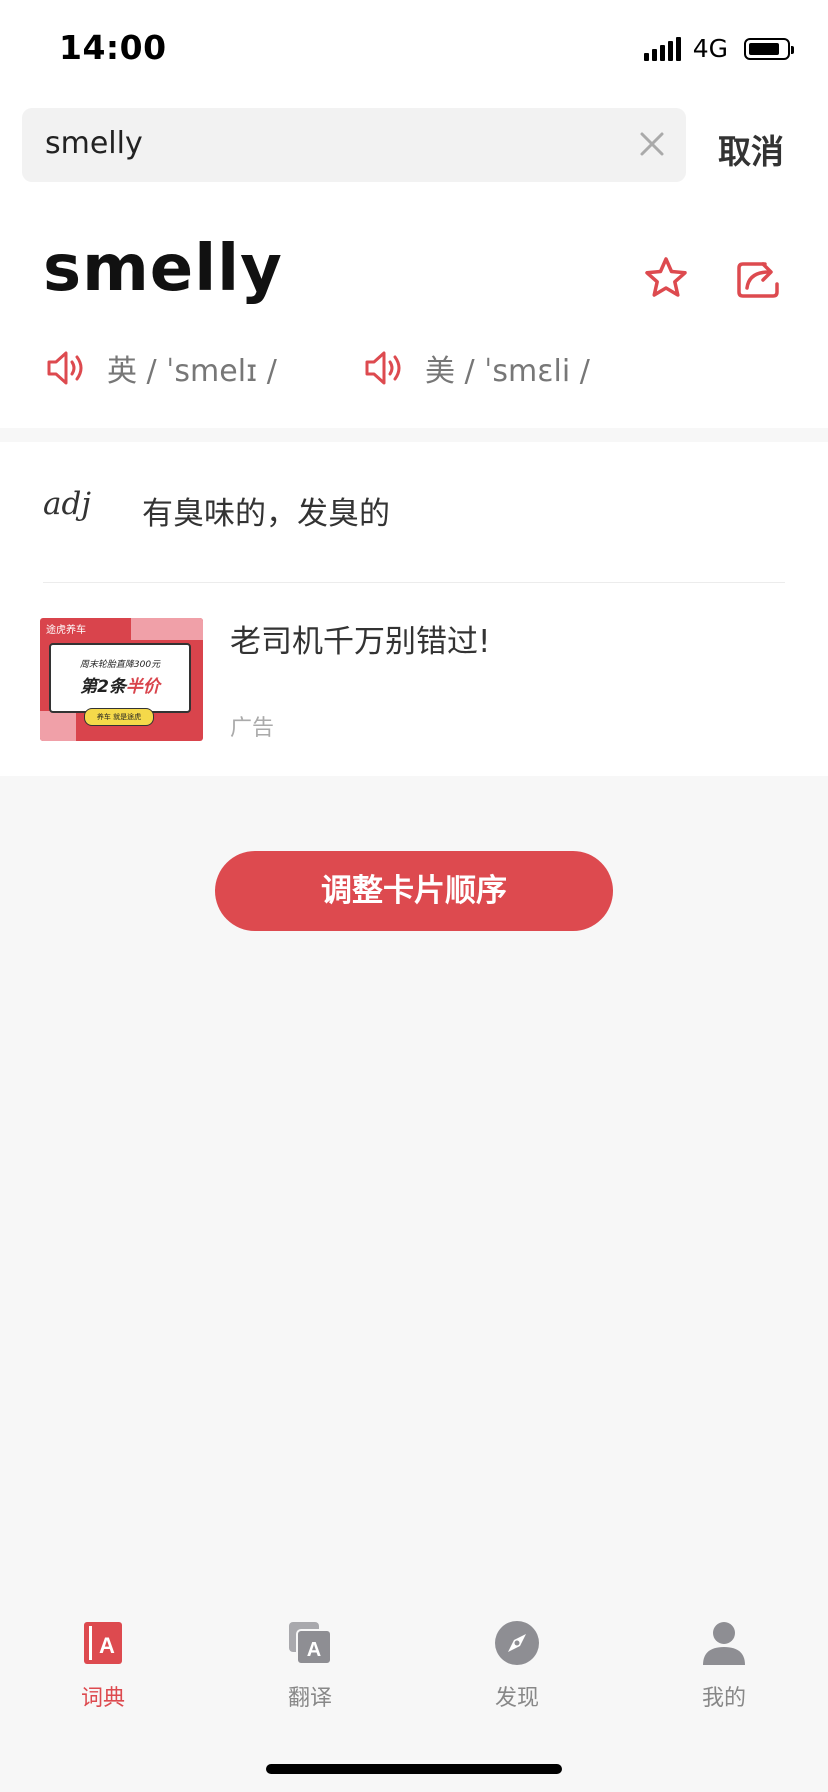  I want to click on signal-icon, so click(662, 48).